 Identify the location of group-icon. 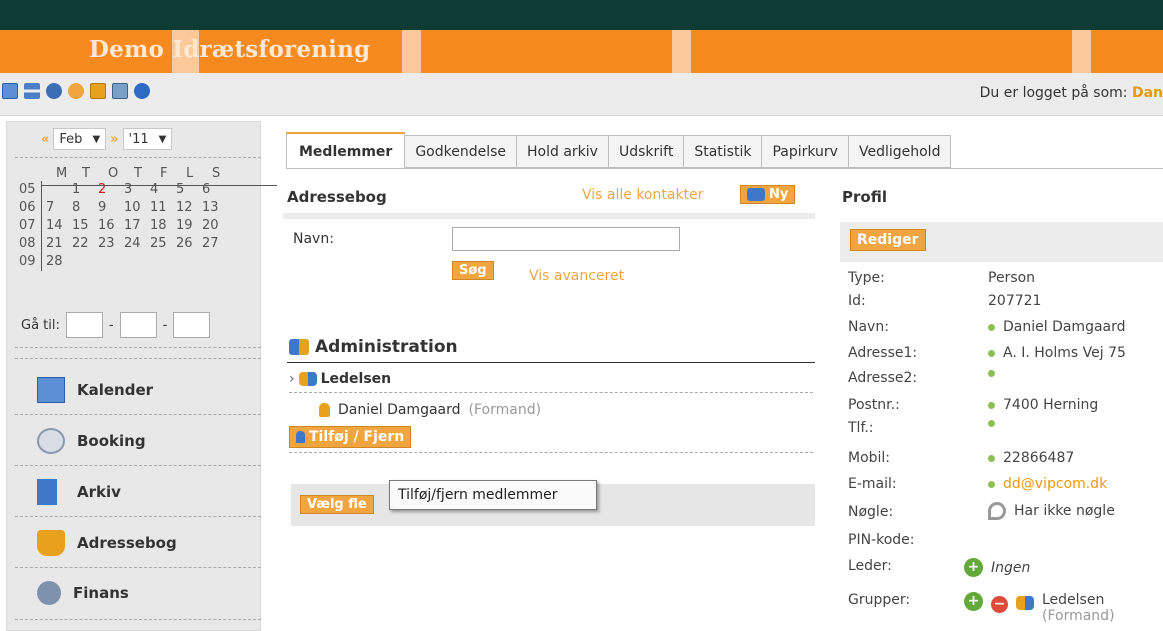
(299, 347).